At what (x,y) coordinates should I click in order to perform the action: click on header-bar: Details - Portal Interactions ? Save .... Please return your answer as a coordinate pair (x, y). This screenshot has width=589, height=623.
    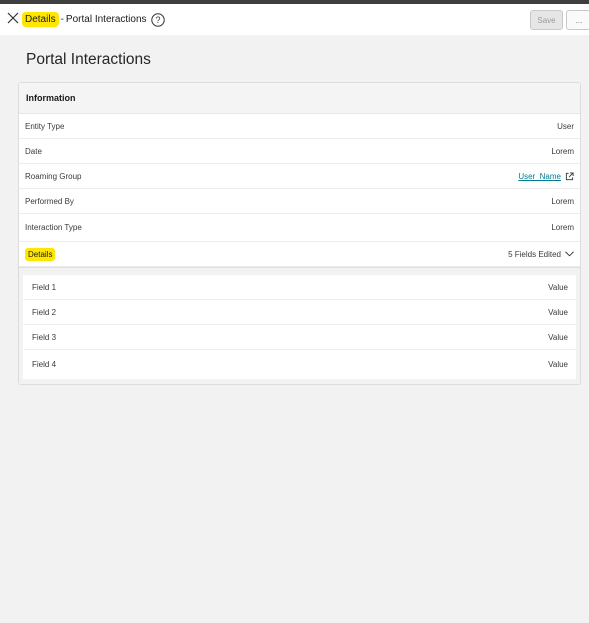
    Looking at the image, I should click on (294, 19).